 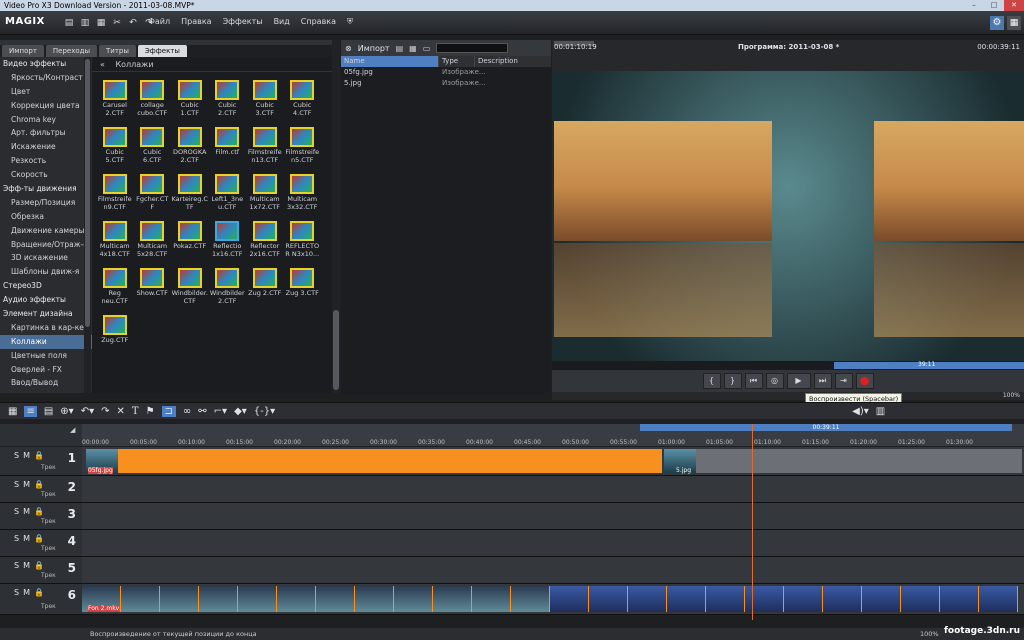 What do you see at coordinates (168, 411) in the screenshot?
I see `snap-icon: ⊐` at bounding box center [168, 411].